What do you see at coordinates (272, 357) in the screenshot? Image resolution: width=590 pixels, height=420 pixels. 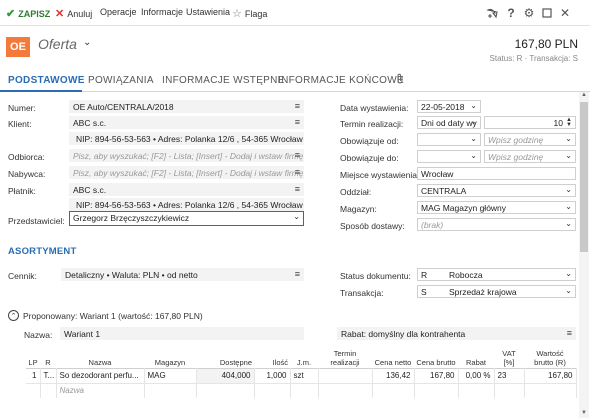 I see `col-header: Ilość` at bounding box center [272, 357].